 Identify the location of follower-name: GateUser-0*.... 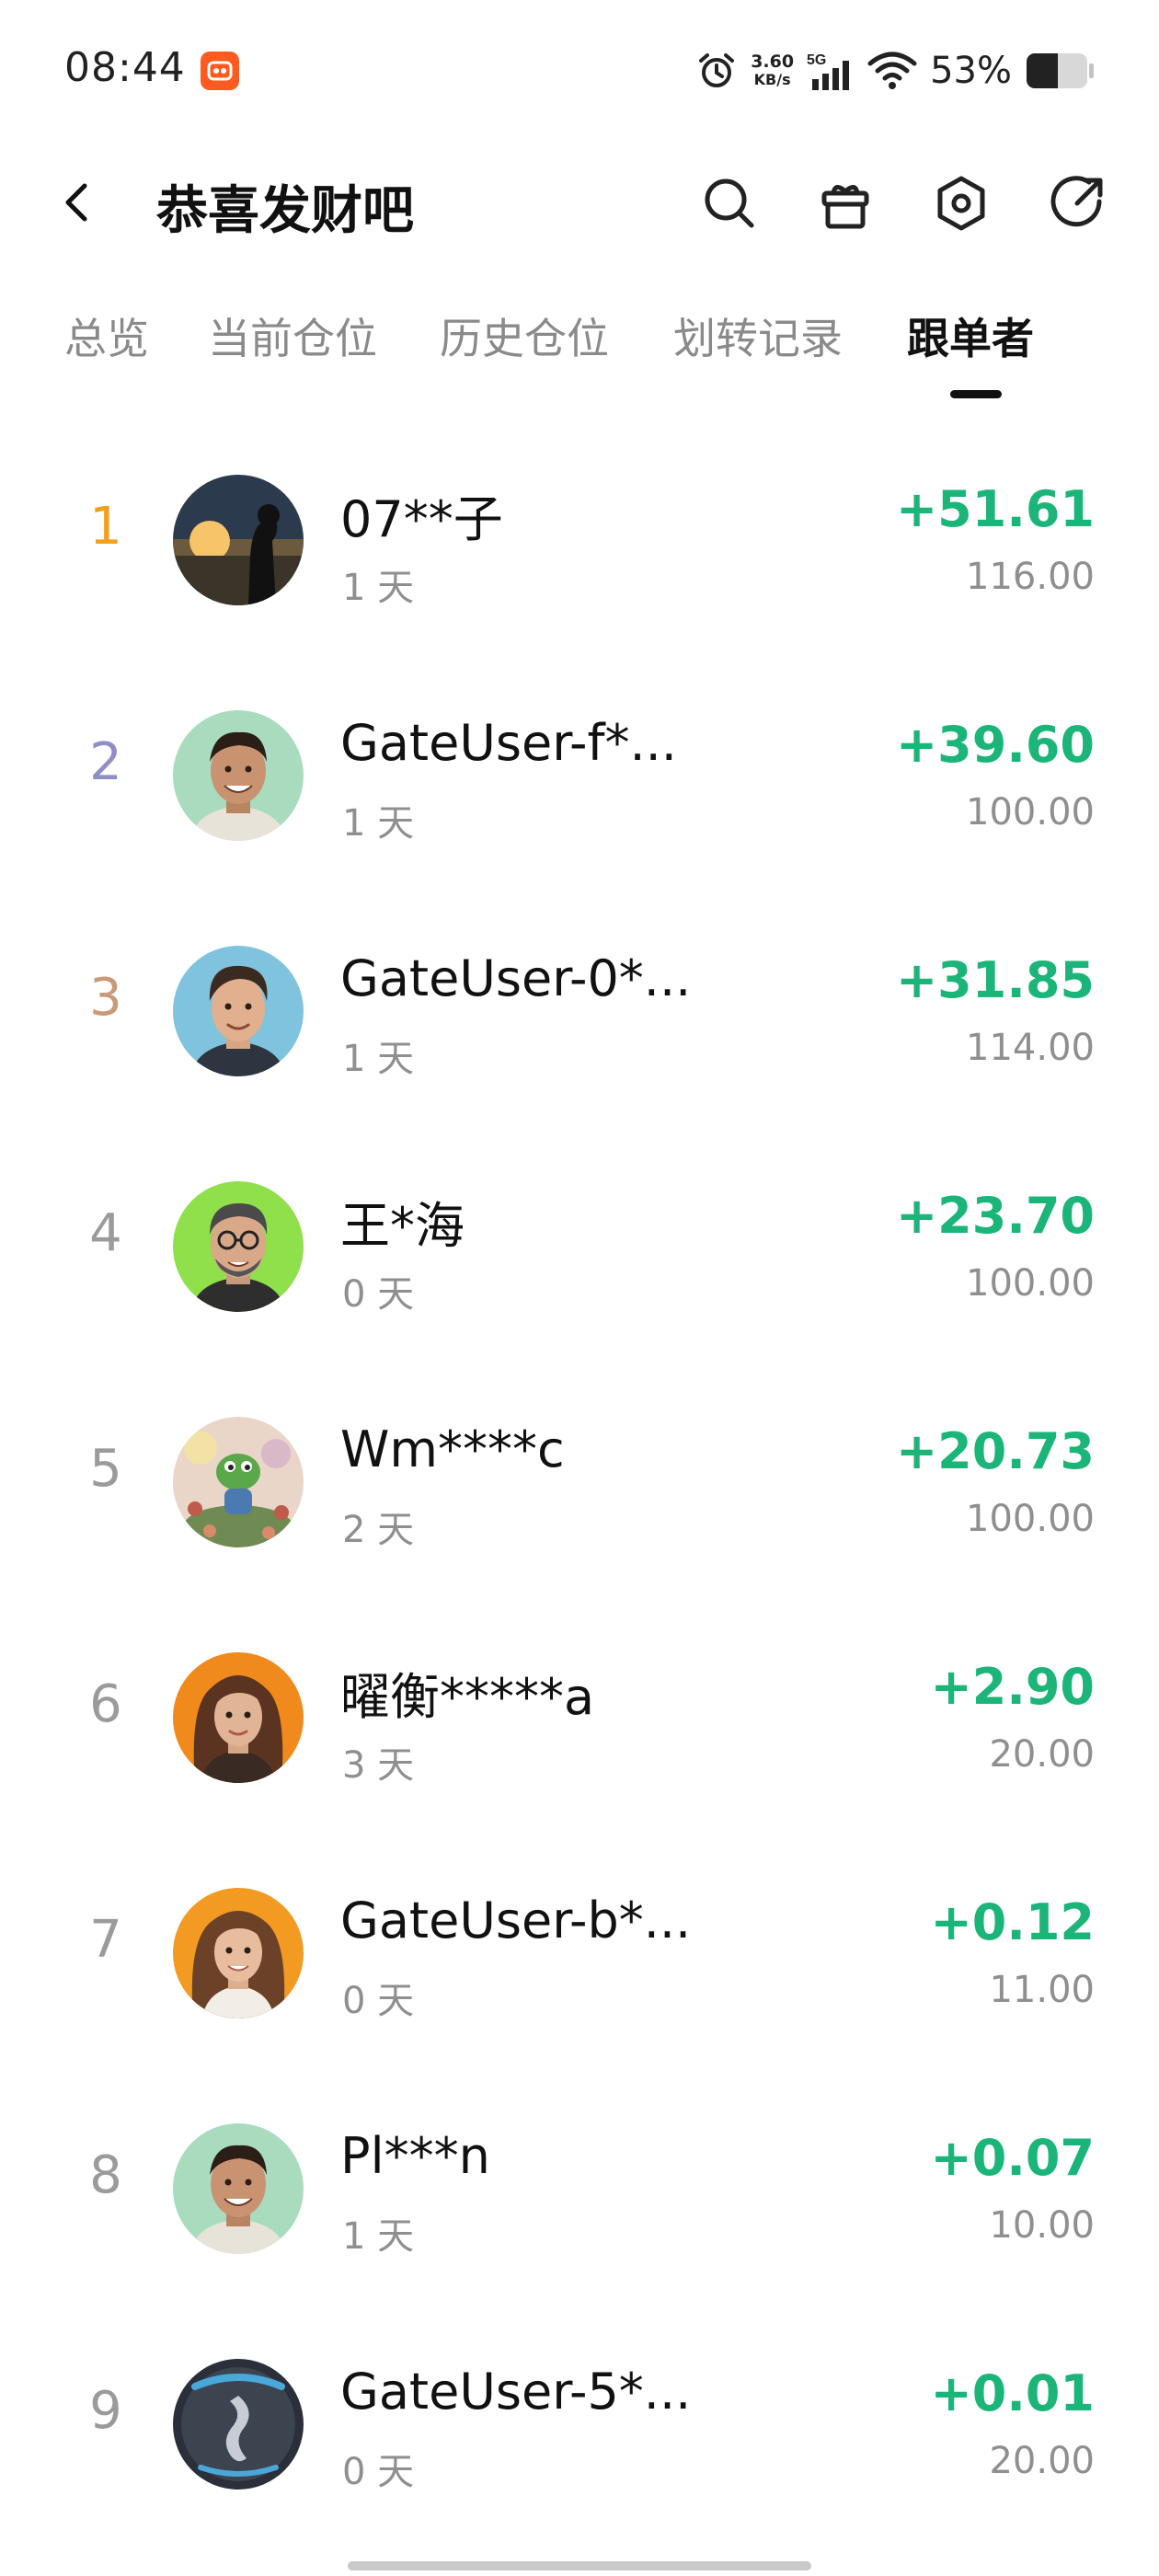
(516, 978).